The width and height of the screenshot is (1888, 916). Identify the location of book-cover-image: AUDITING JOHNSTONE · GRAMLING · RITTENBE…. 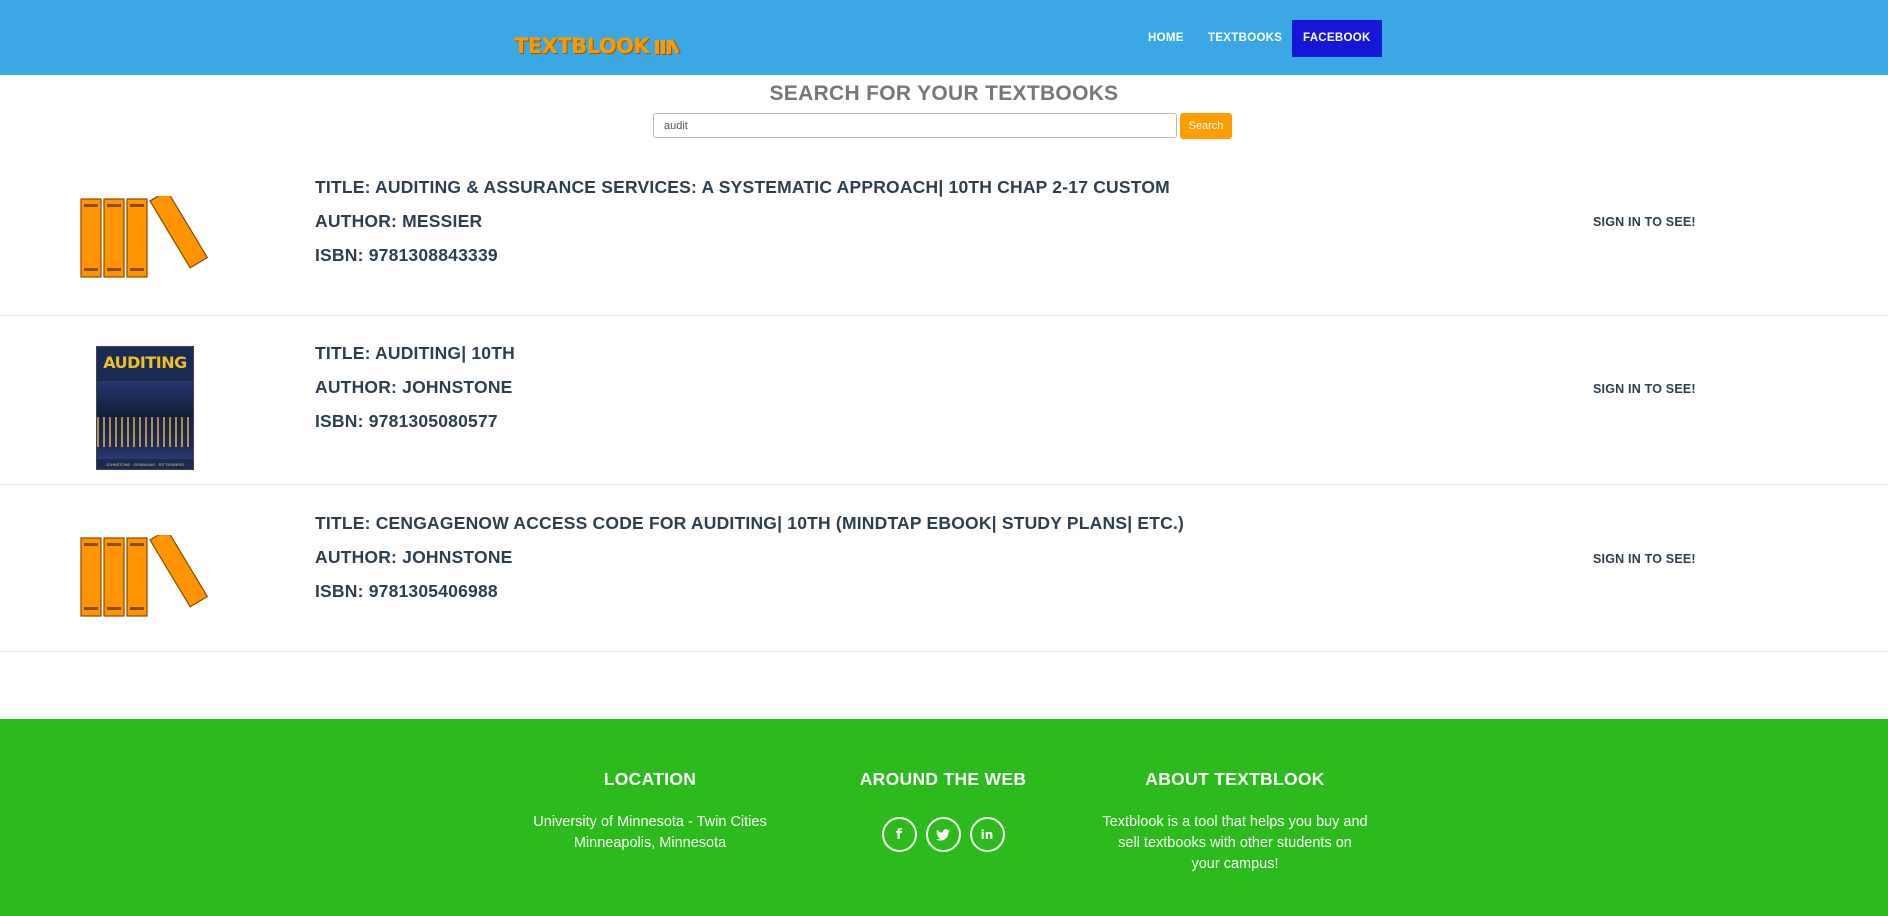
(145, 408).